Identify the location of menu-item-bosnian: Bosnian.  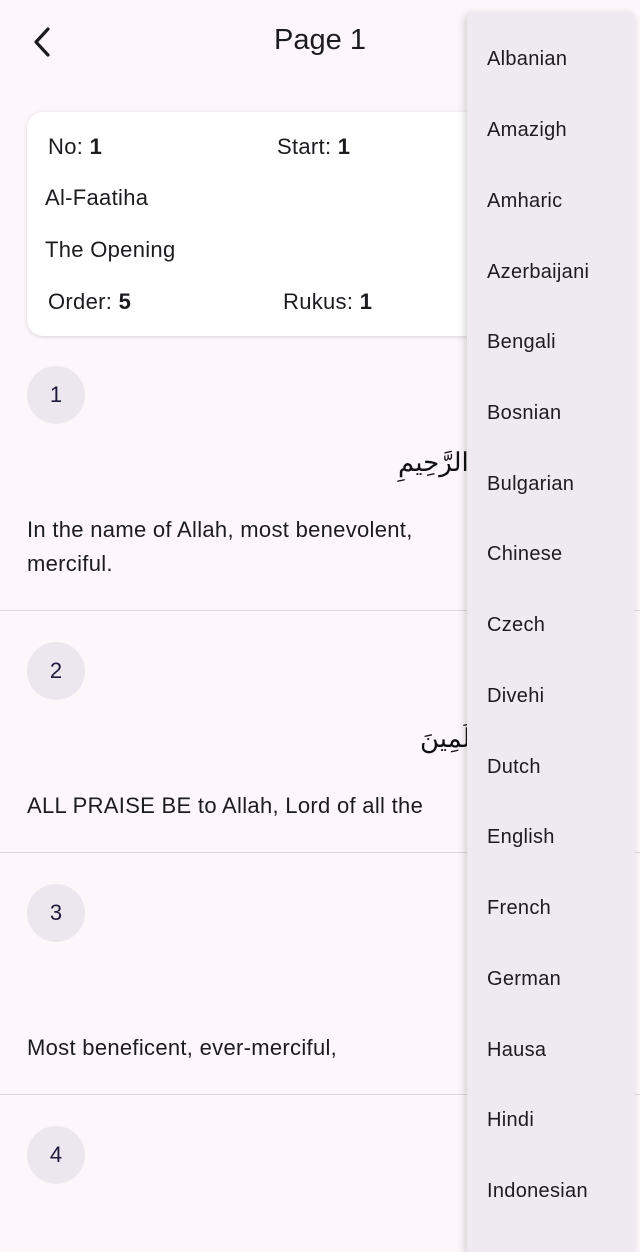
(551, 413).